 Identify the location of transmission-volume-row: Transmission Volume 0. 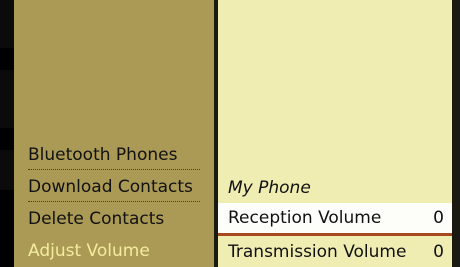
(335, 252).